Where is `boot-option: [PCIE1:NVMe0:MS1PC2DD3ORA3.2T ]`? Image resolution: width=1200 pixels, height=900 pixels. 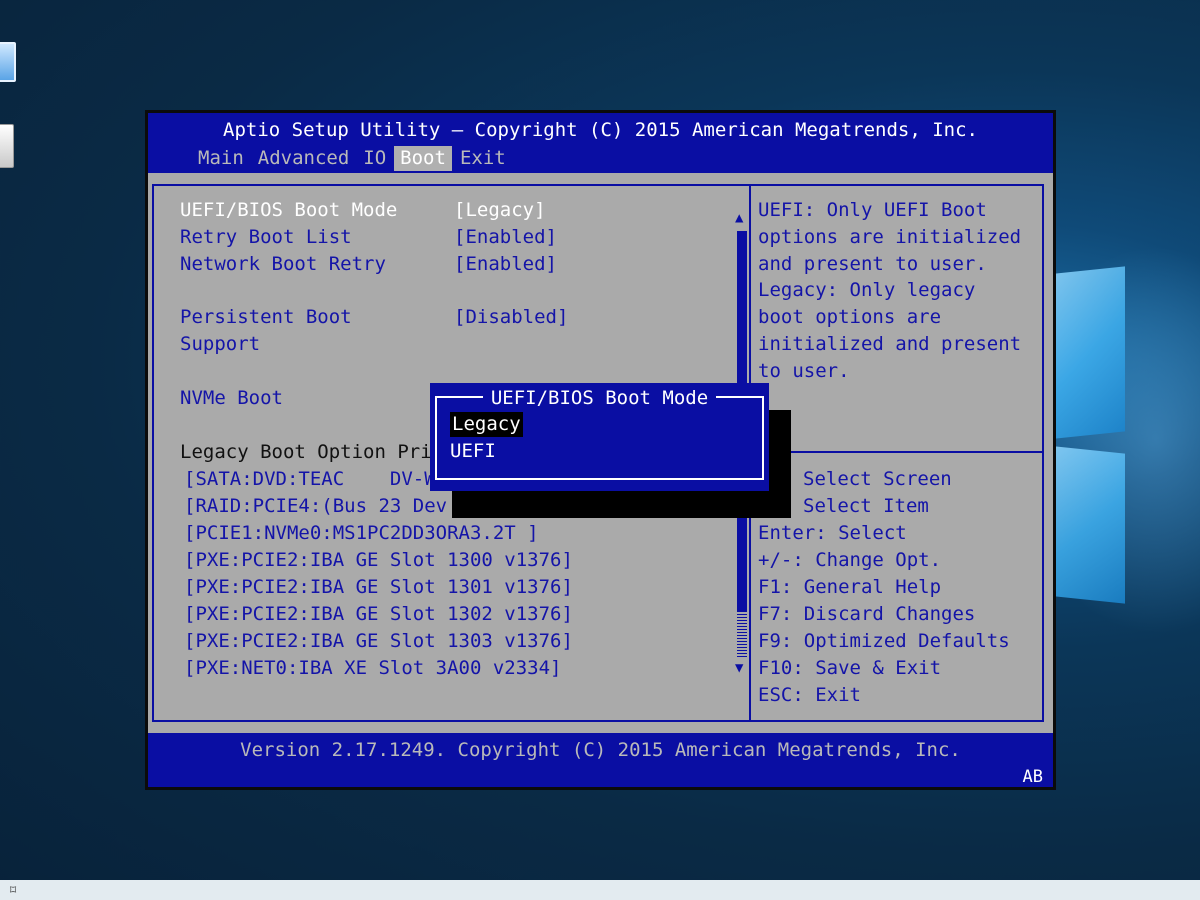
boot-option: [PCIE1:NVMe0:MS1PC2DD3ORA3.2T ] is located at coordinates (361, 533).